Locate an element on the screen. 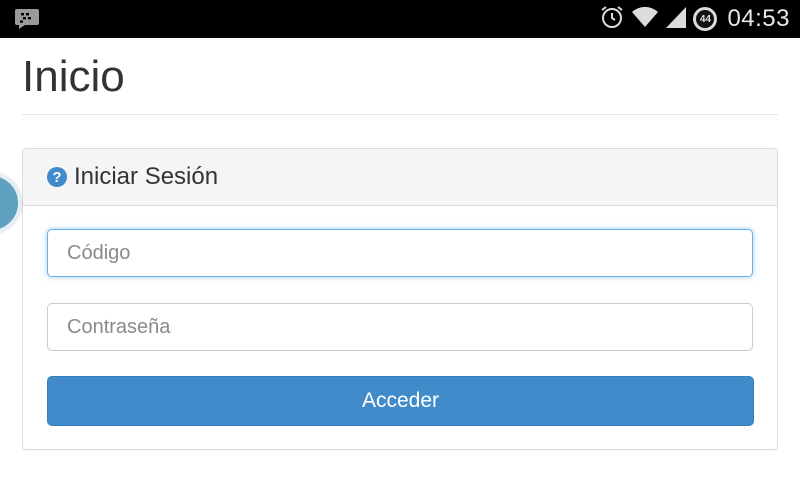  wifi-icon is located at coordinates (645, 19).